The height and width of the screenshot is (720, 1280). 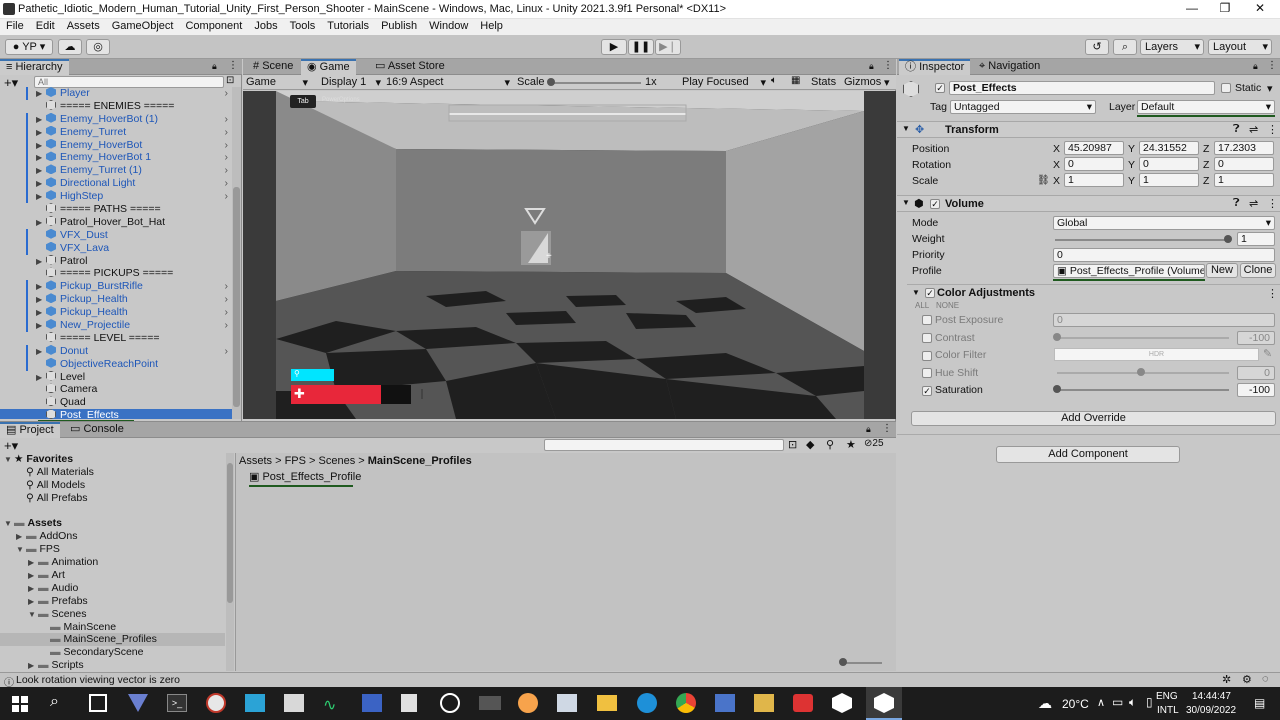 I want to click on active-checkbox: ✓, so click(x=940, y=88).